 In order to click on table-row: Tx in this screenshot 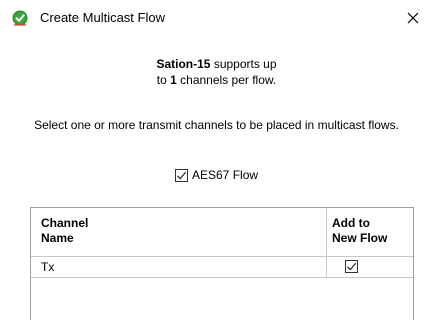, I will do `click(222, 267)`.